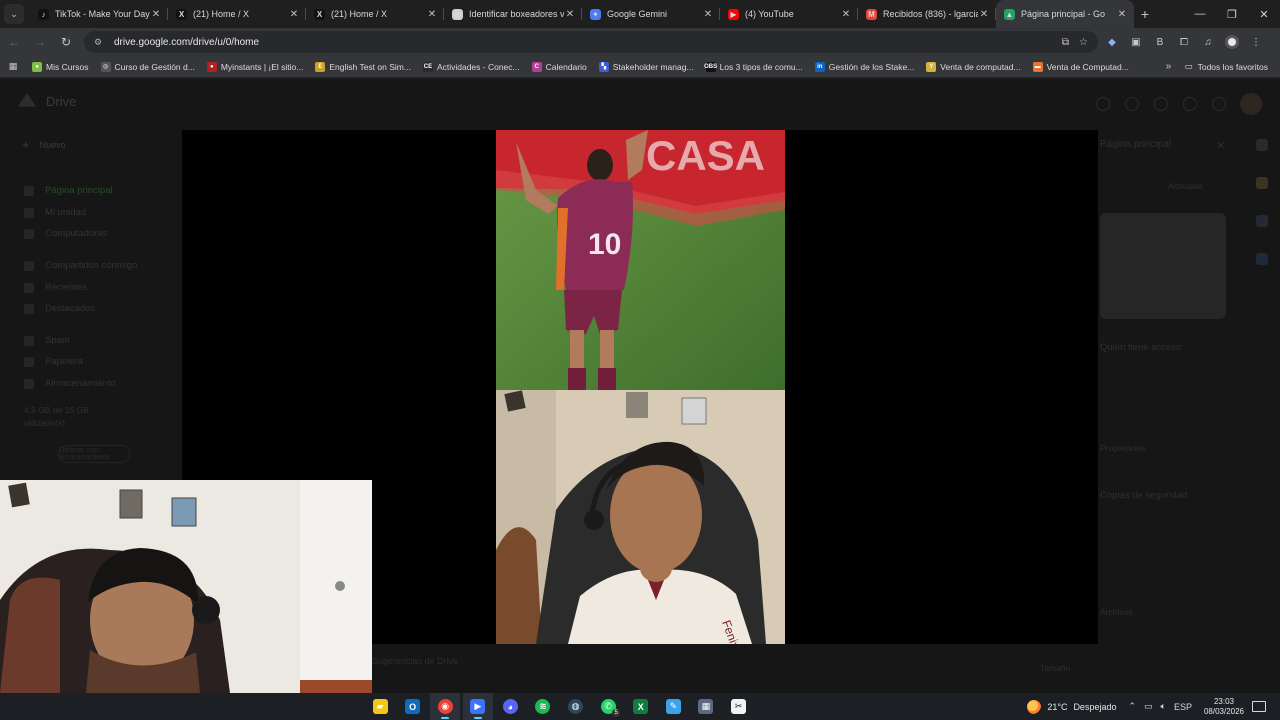  Describe the element at coordinates (380, 706) in the screenshot. I see `taskbar-app-button: ▰` at that location.